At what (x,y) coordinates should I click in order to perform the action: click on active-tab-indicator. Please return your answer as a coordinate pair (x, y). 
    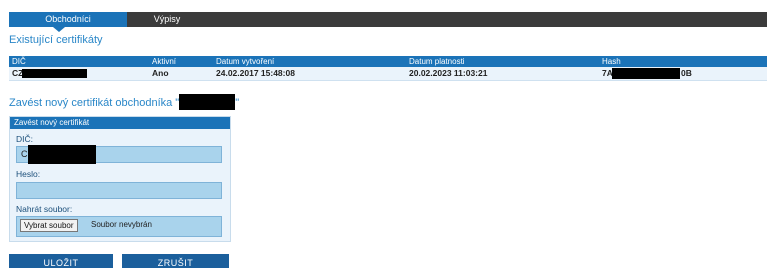
    Looking at the image, I should click on (59, 29).